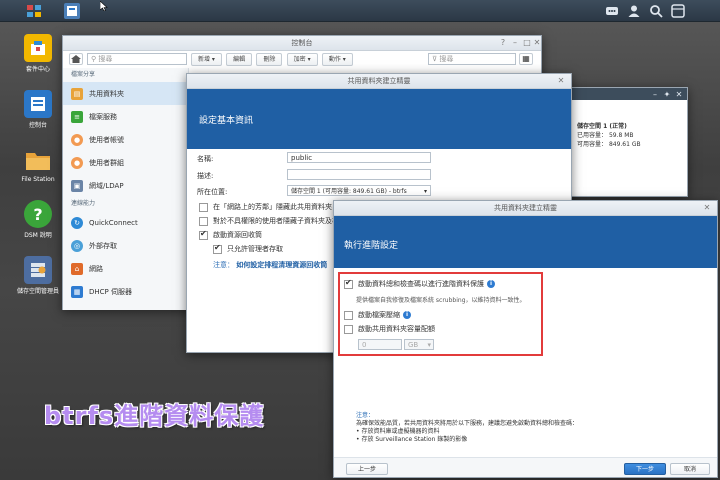 The width and height of the screenshot is (720, 480). I want to click on option-label: 啟動資料總和檢查碼以進行進階資料保護, so click(421, 284).